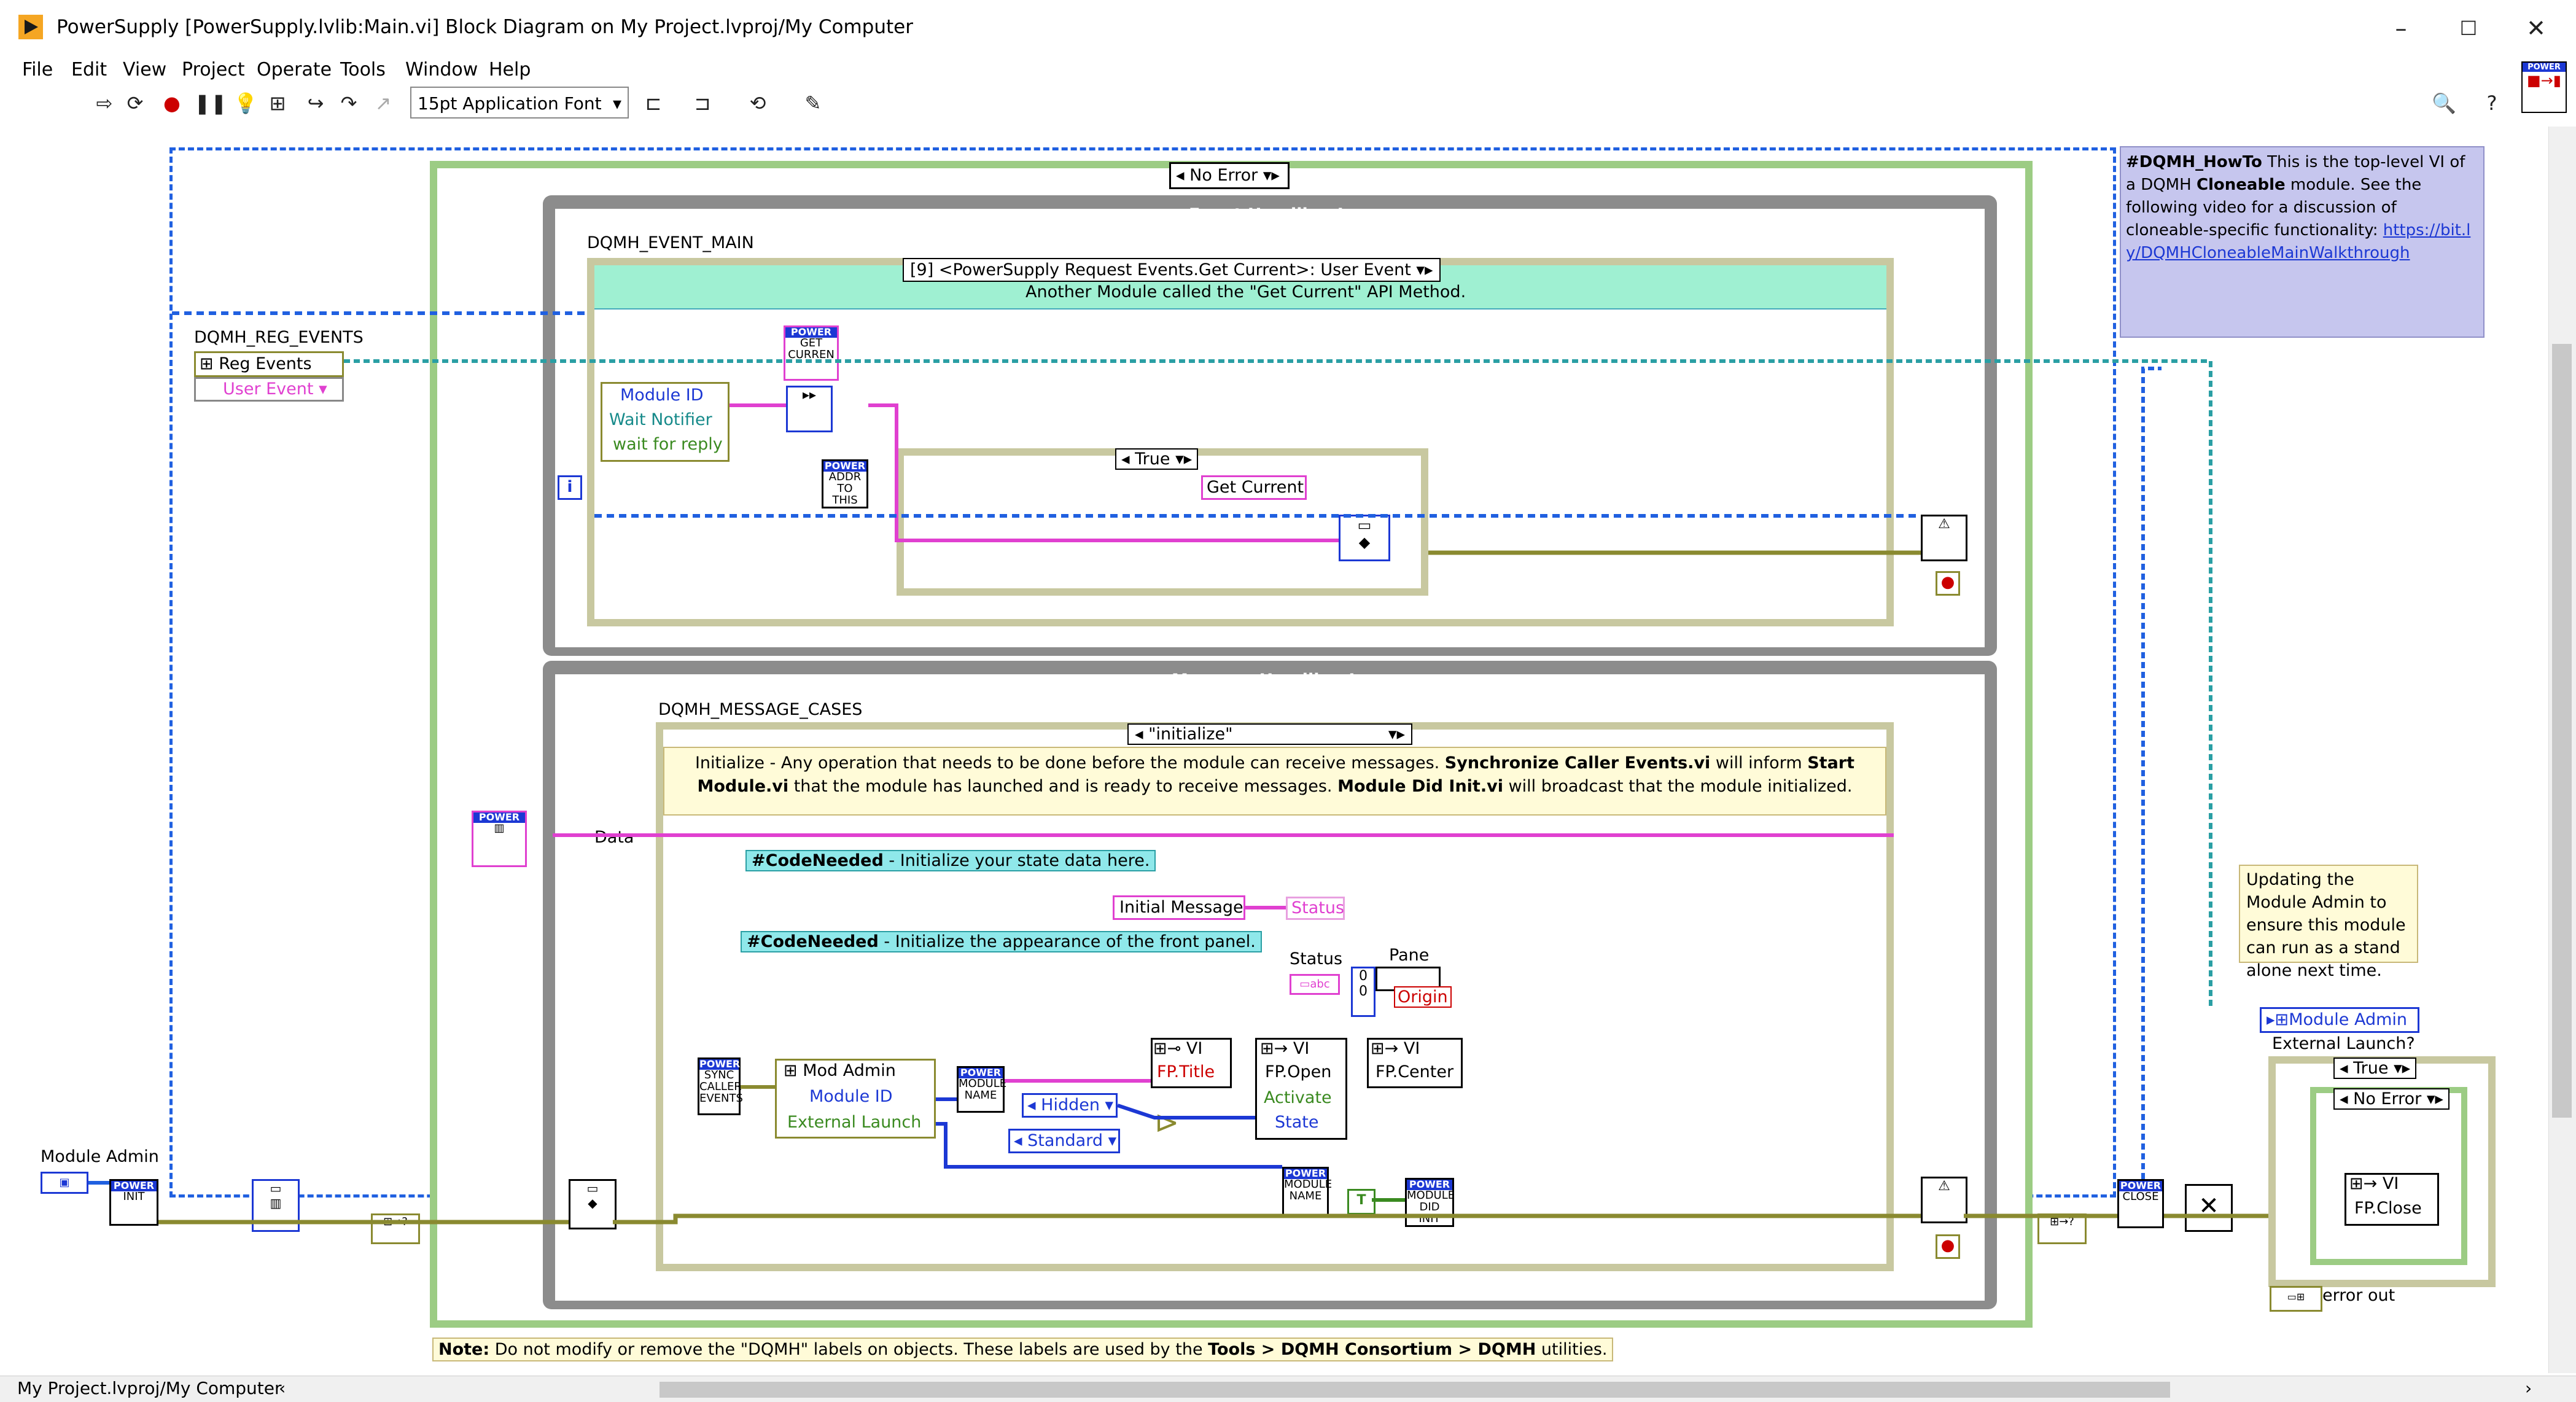 The width and height of the screenshot is (2576, 1402). I want to click on scroll-right-icon: ›, so click(2528, 1388).